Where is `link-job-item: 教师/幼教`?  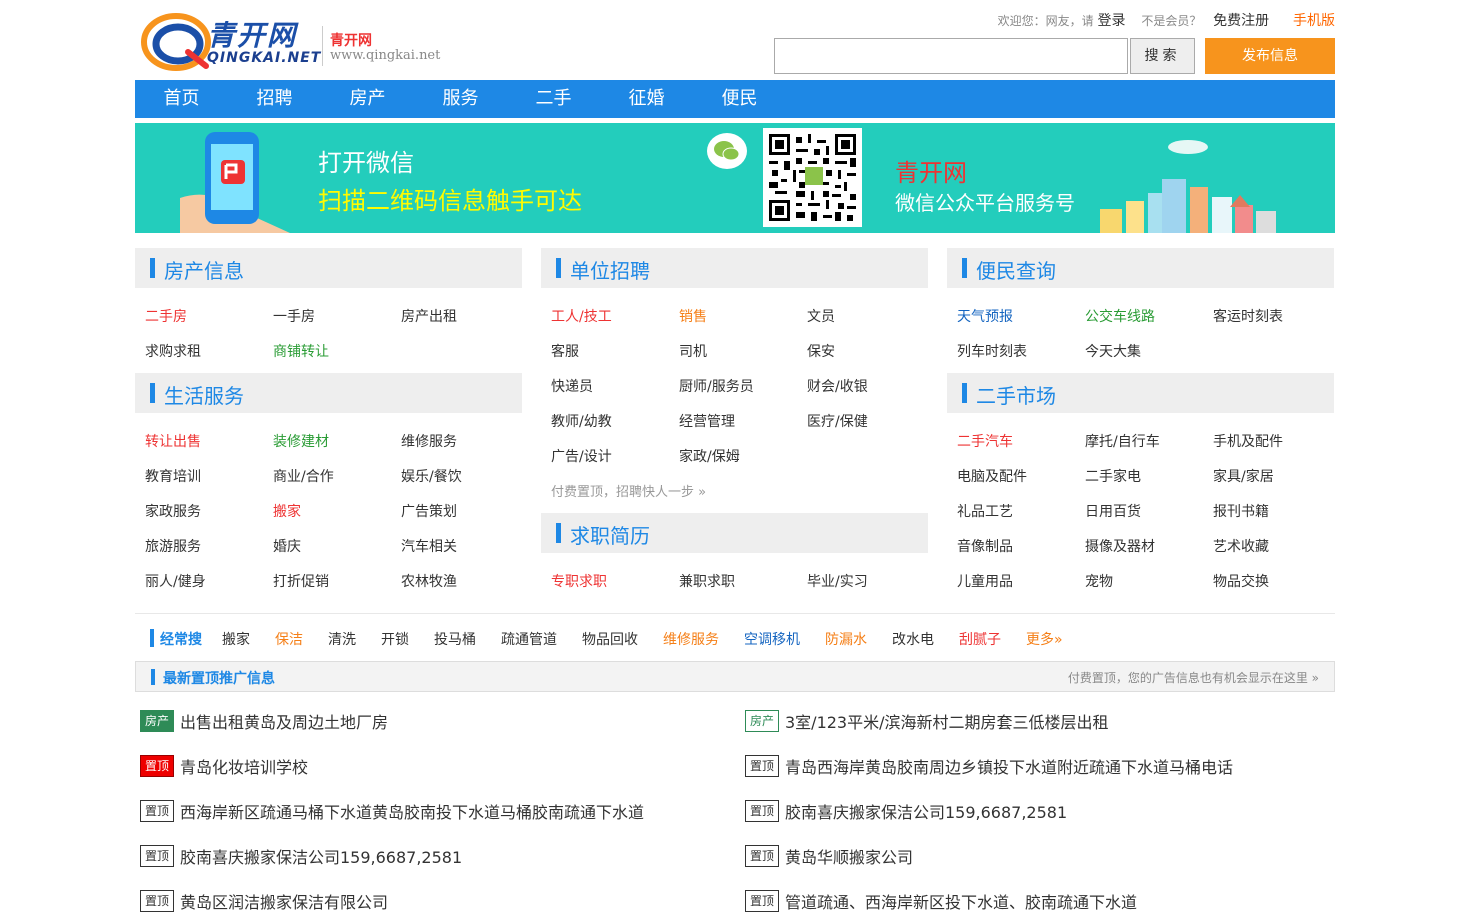
link-job-item: 教师/幼教 is located at coordinates (581, 421).